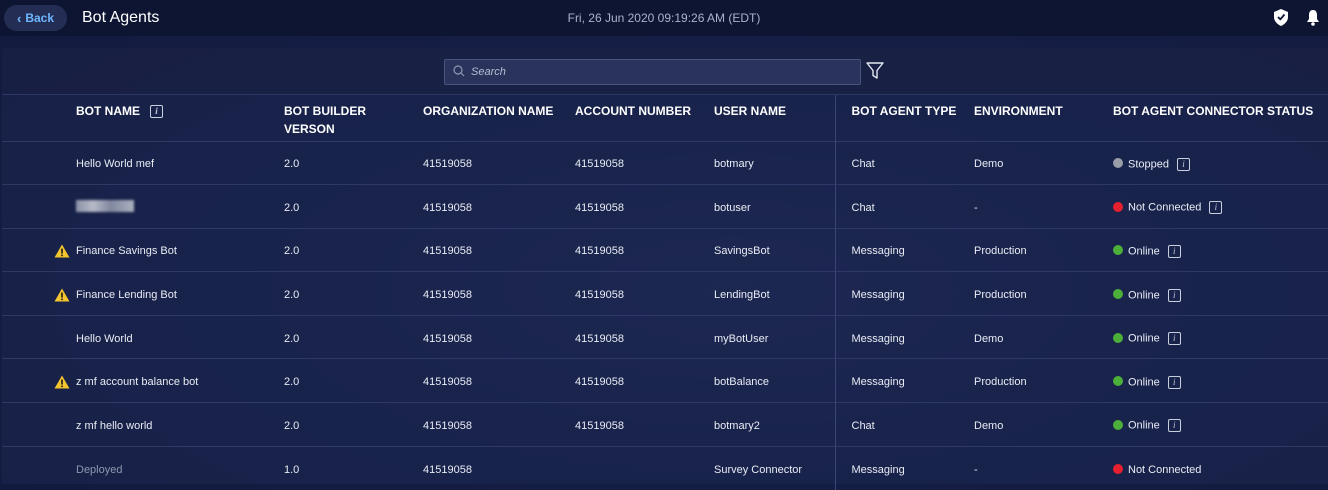 The image size is (1328, 490). I want to click on chevron-left-icon: ‹, so click(19, 18).